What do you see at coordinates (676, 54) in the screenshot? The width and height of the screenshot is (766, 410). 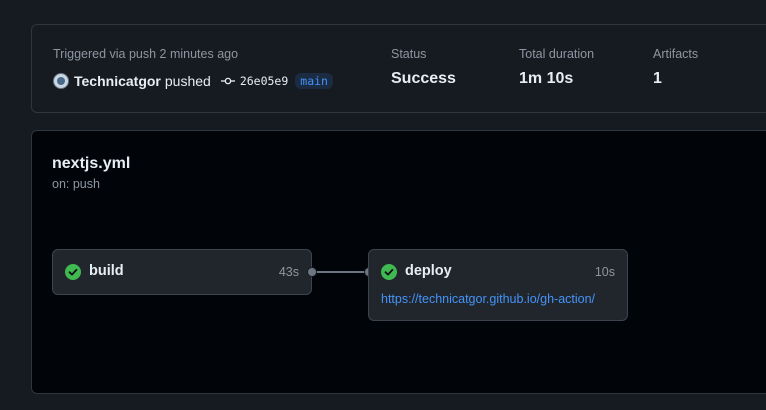 I see `artifacts-label: Artifacts` at bounding box center [676, 54].